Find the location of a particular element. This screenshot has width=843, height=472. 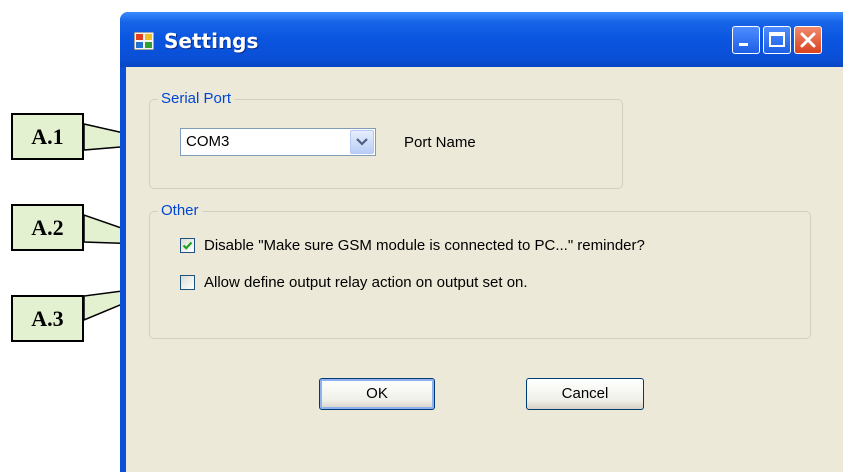

window-title: Settings is located at coordinates (211, 41).